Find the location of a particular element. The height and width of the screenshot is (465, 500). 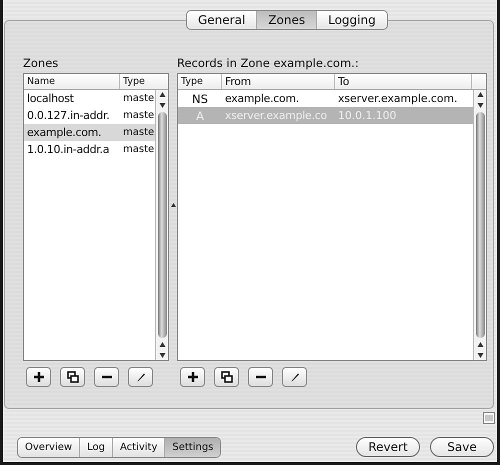

table-row: 1.0.10.in-addr.a maste is located at coordinates (89, 149).